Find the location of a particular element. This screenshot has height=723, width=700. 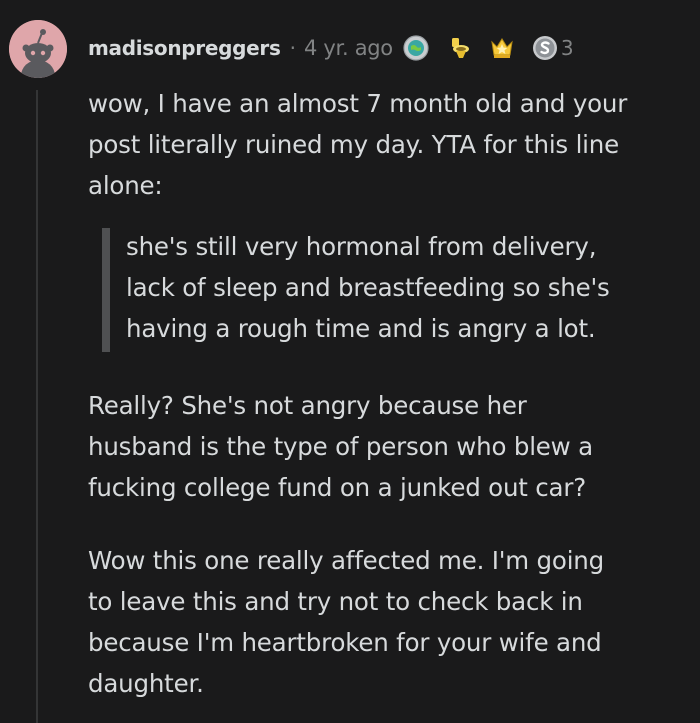

crown-star-award-icon is located at coordinates (502, 48).